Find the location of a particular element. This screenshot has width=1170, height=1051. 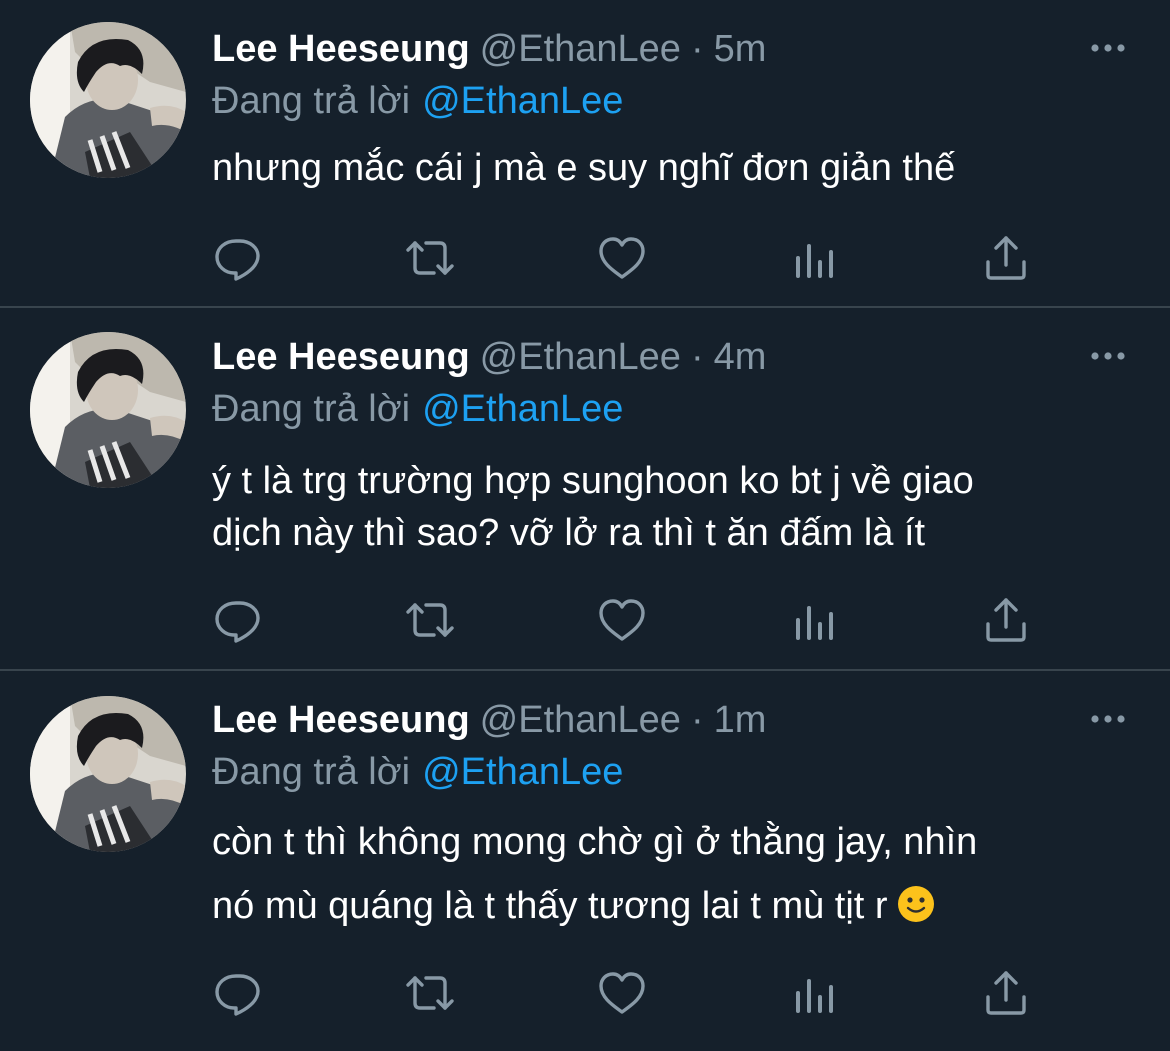

tweet-header: Lee Heeseung @EthanLee · 4m is located at coordinates (489, 357).